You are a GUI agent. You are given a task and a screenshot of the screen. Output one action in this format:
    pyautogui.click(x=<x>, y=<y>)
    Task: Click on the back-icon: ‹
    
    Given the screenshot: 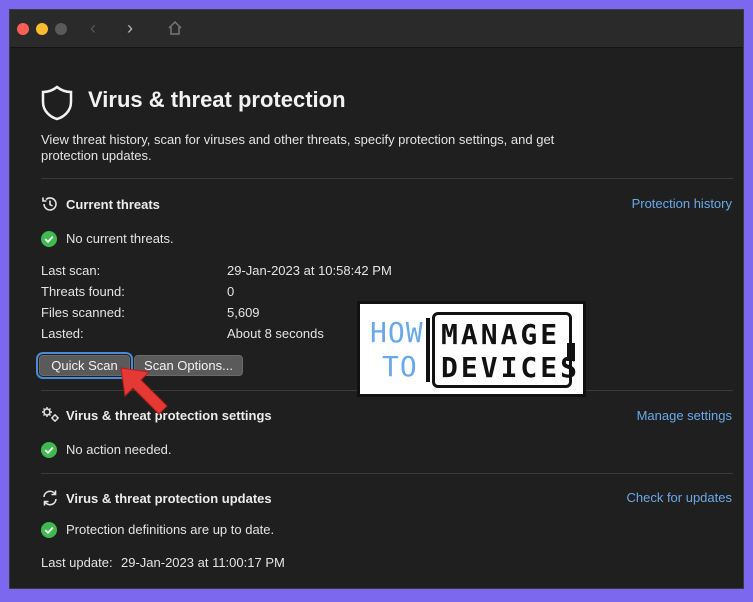 What is the action you would take?
    pyautogui.click(x=93, y=28)
    